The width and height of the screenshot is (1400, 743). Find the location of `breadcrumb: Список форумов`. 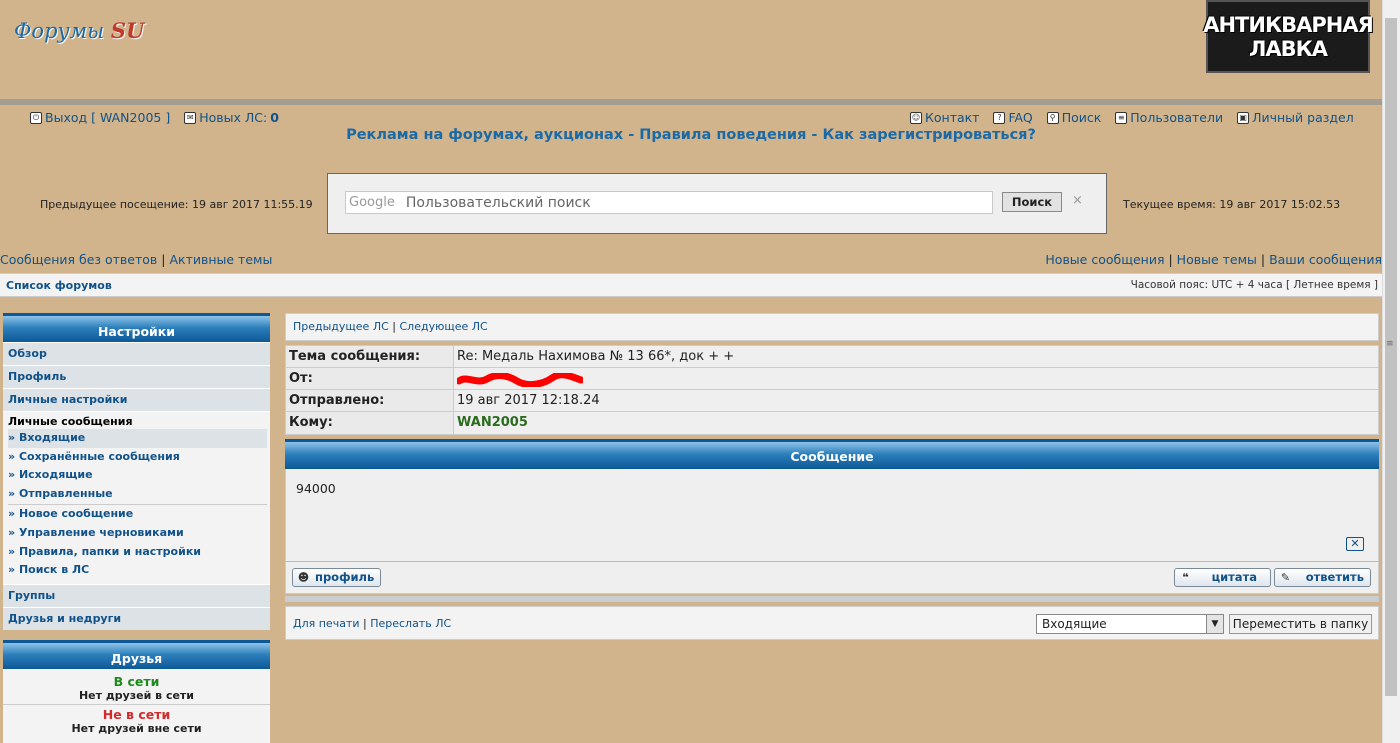

breadcrumb: Список форумов is located at coordinates (59, 285).